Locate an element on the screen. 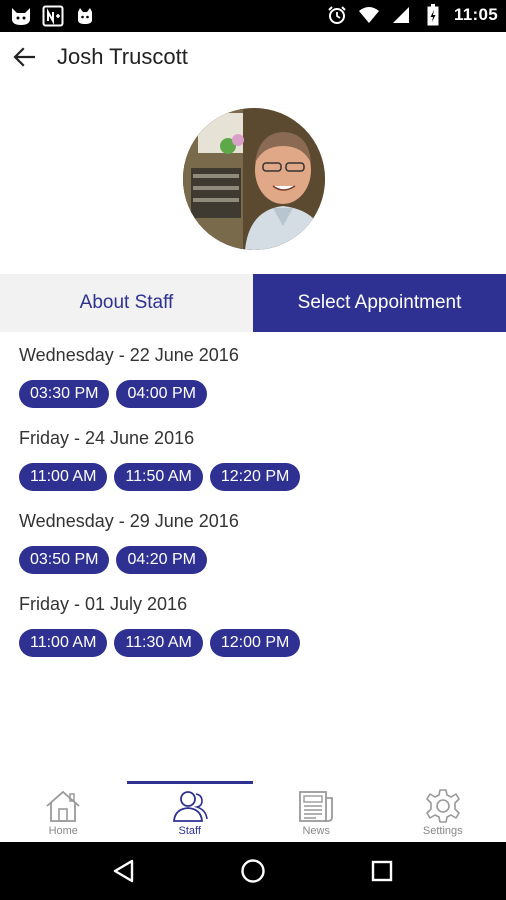  tab-select-appointment: Select Appointment is located at coordinates (379, 303).